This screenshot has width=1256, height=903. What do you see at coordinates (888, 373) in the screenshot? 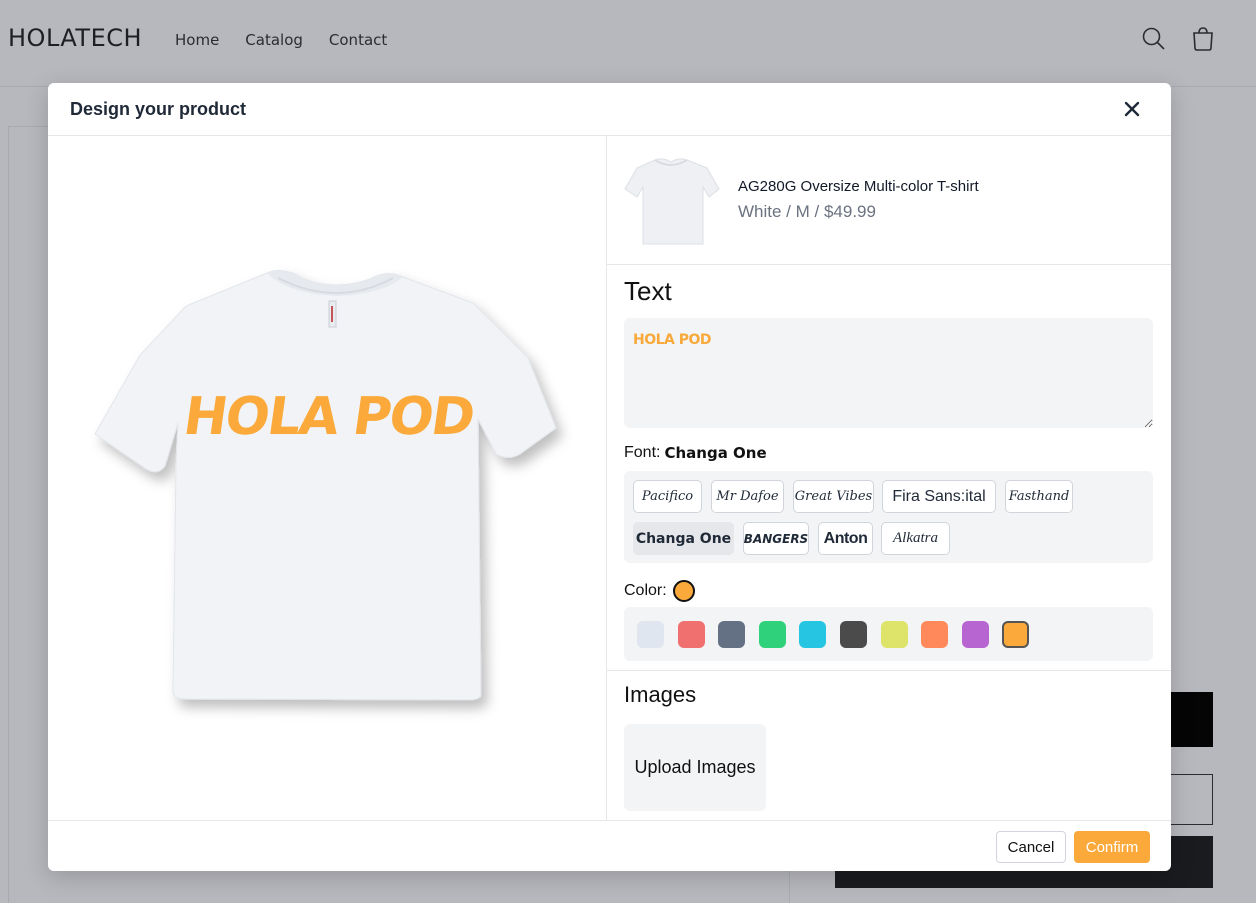
I see `design-text-input: HOLA POD` at bounding box center [888, 373].